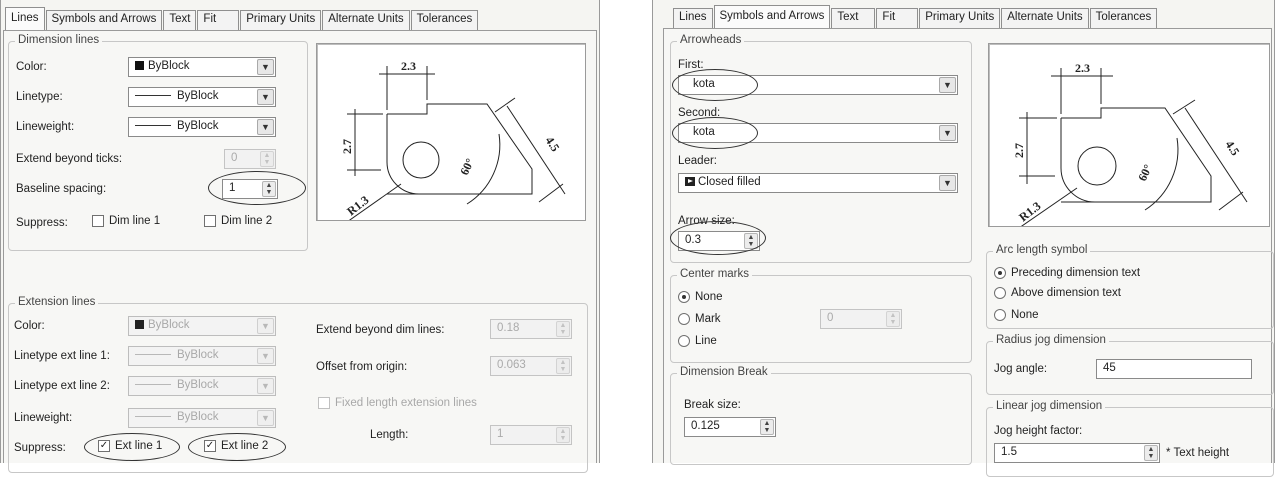 This screenshot has width=1277, height=477. I want to click on linetype-ext1-select: ByBlock ▼, so click(202, 356).